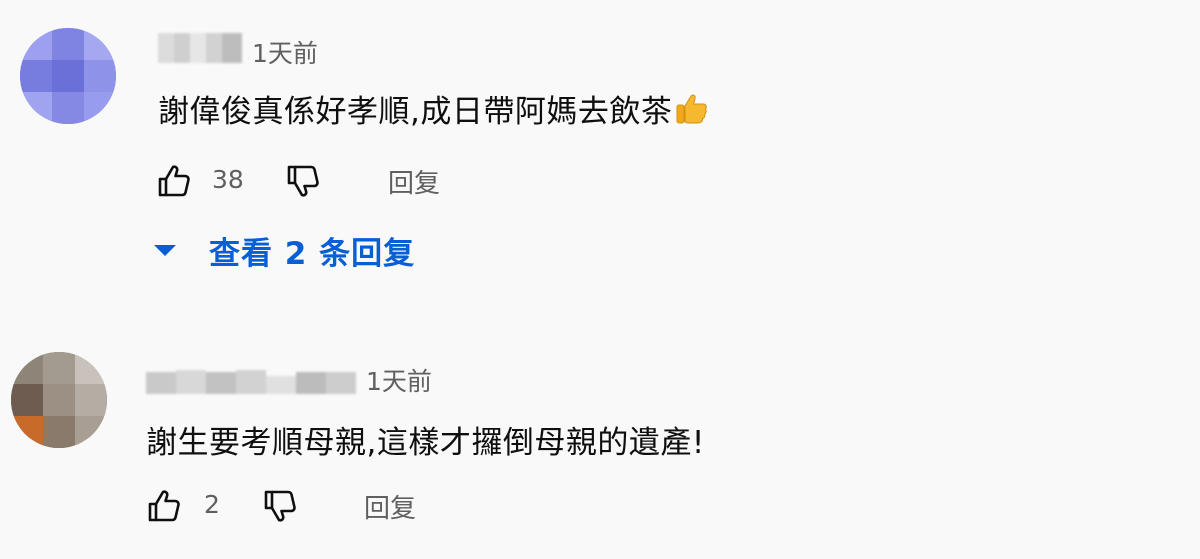  Describe the element at coordinates (312, 253) in the screenshot. I see `view-replies-label: 查看 2 条回复` at that location.